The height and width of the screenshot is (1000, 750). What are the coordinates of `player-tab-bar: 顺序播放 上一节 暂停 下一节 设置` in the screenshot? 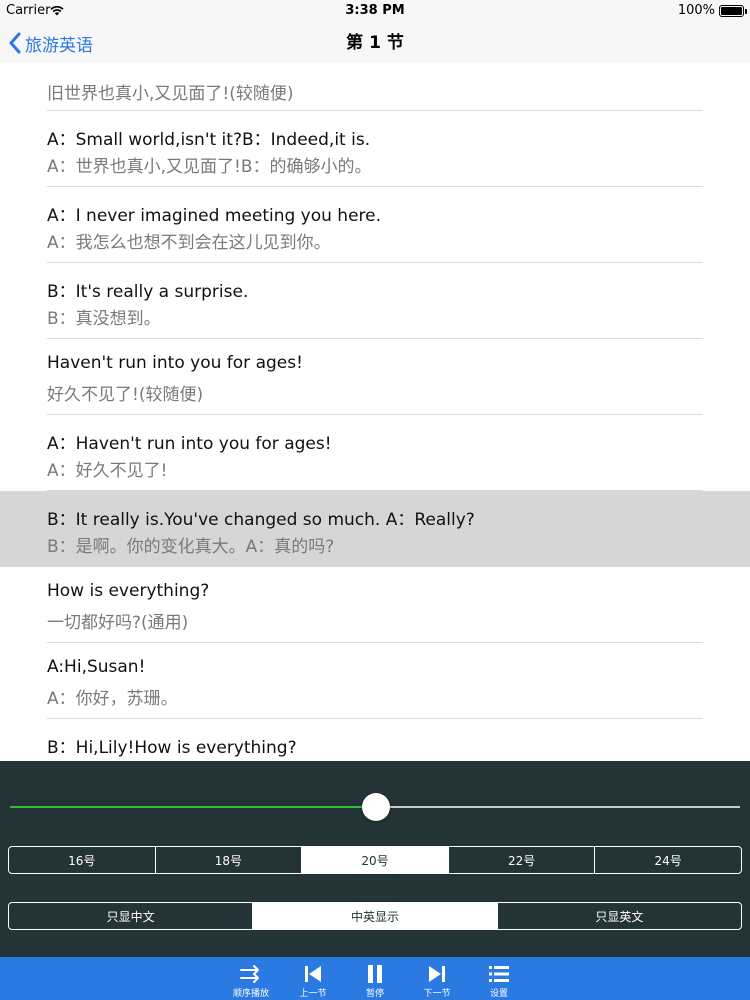 It's located at (375, 978).